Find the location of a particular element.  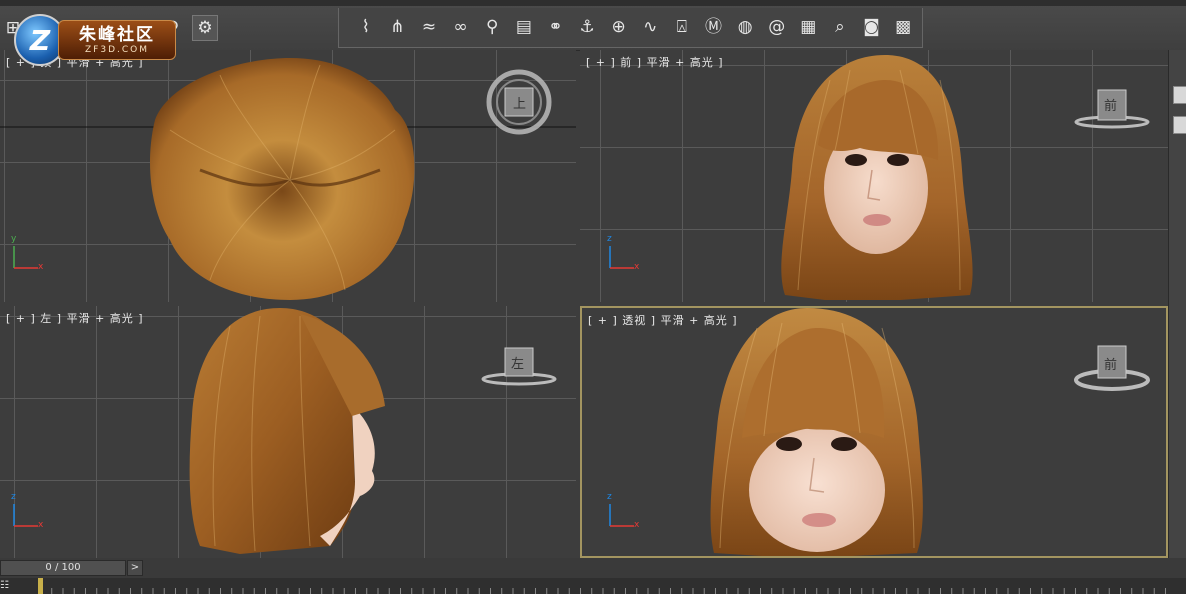

render-setup-icon: ▦ is located at coordinates (808, 27).